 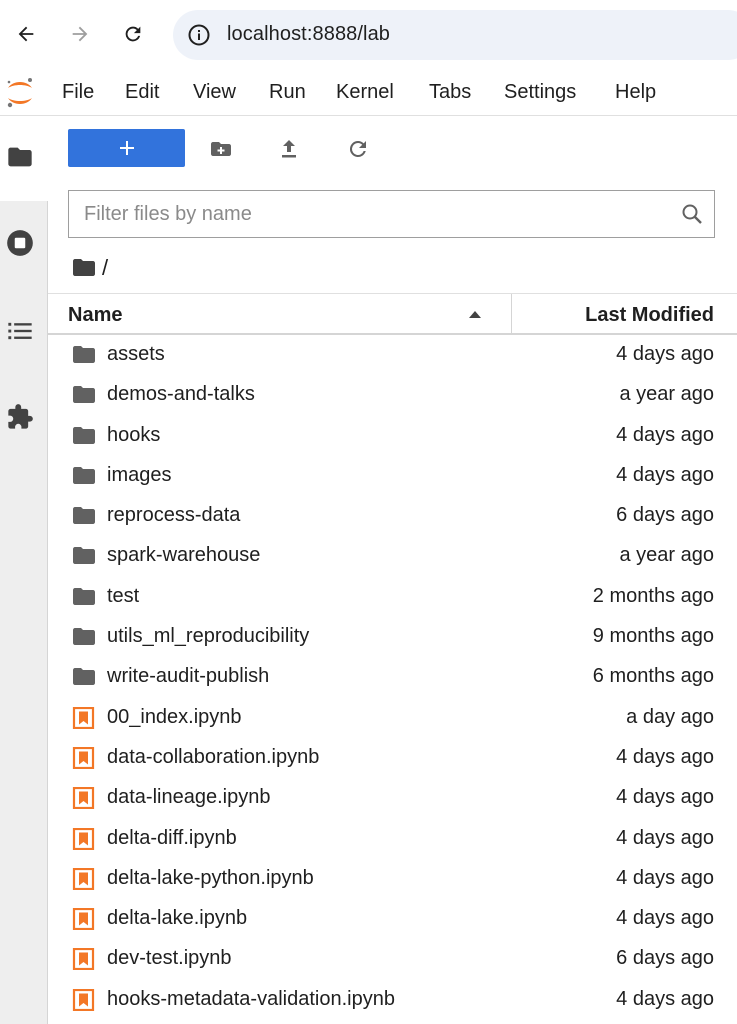 What do you see at coordinates (392, 959) in the screenshot?
I see `notebook-list-item: dev-test.ipynb 6 days ago` at bounding box center [392, 959].